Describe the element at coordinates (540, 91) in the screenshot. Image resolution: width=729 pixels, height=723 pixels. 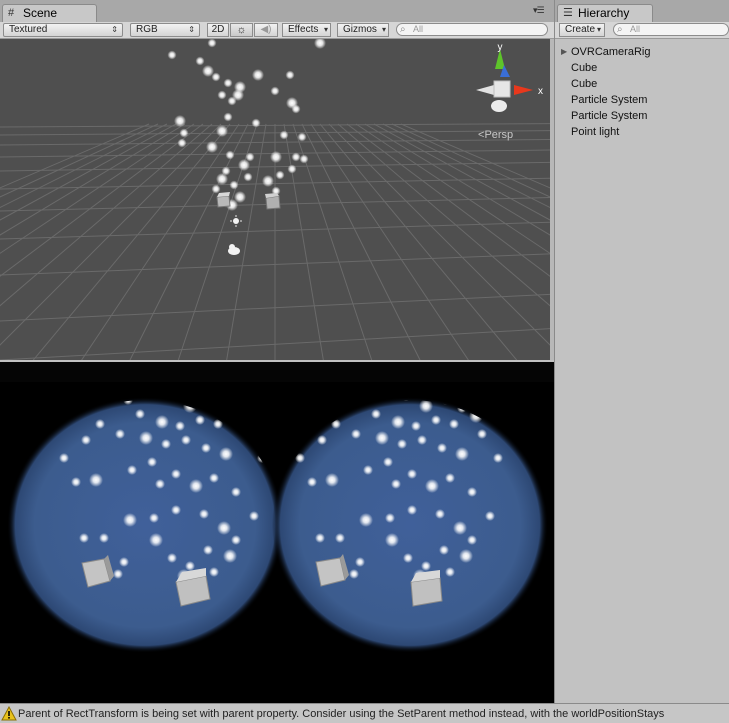
I see `axis-x-label: x` at that location.